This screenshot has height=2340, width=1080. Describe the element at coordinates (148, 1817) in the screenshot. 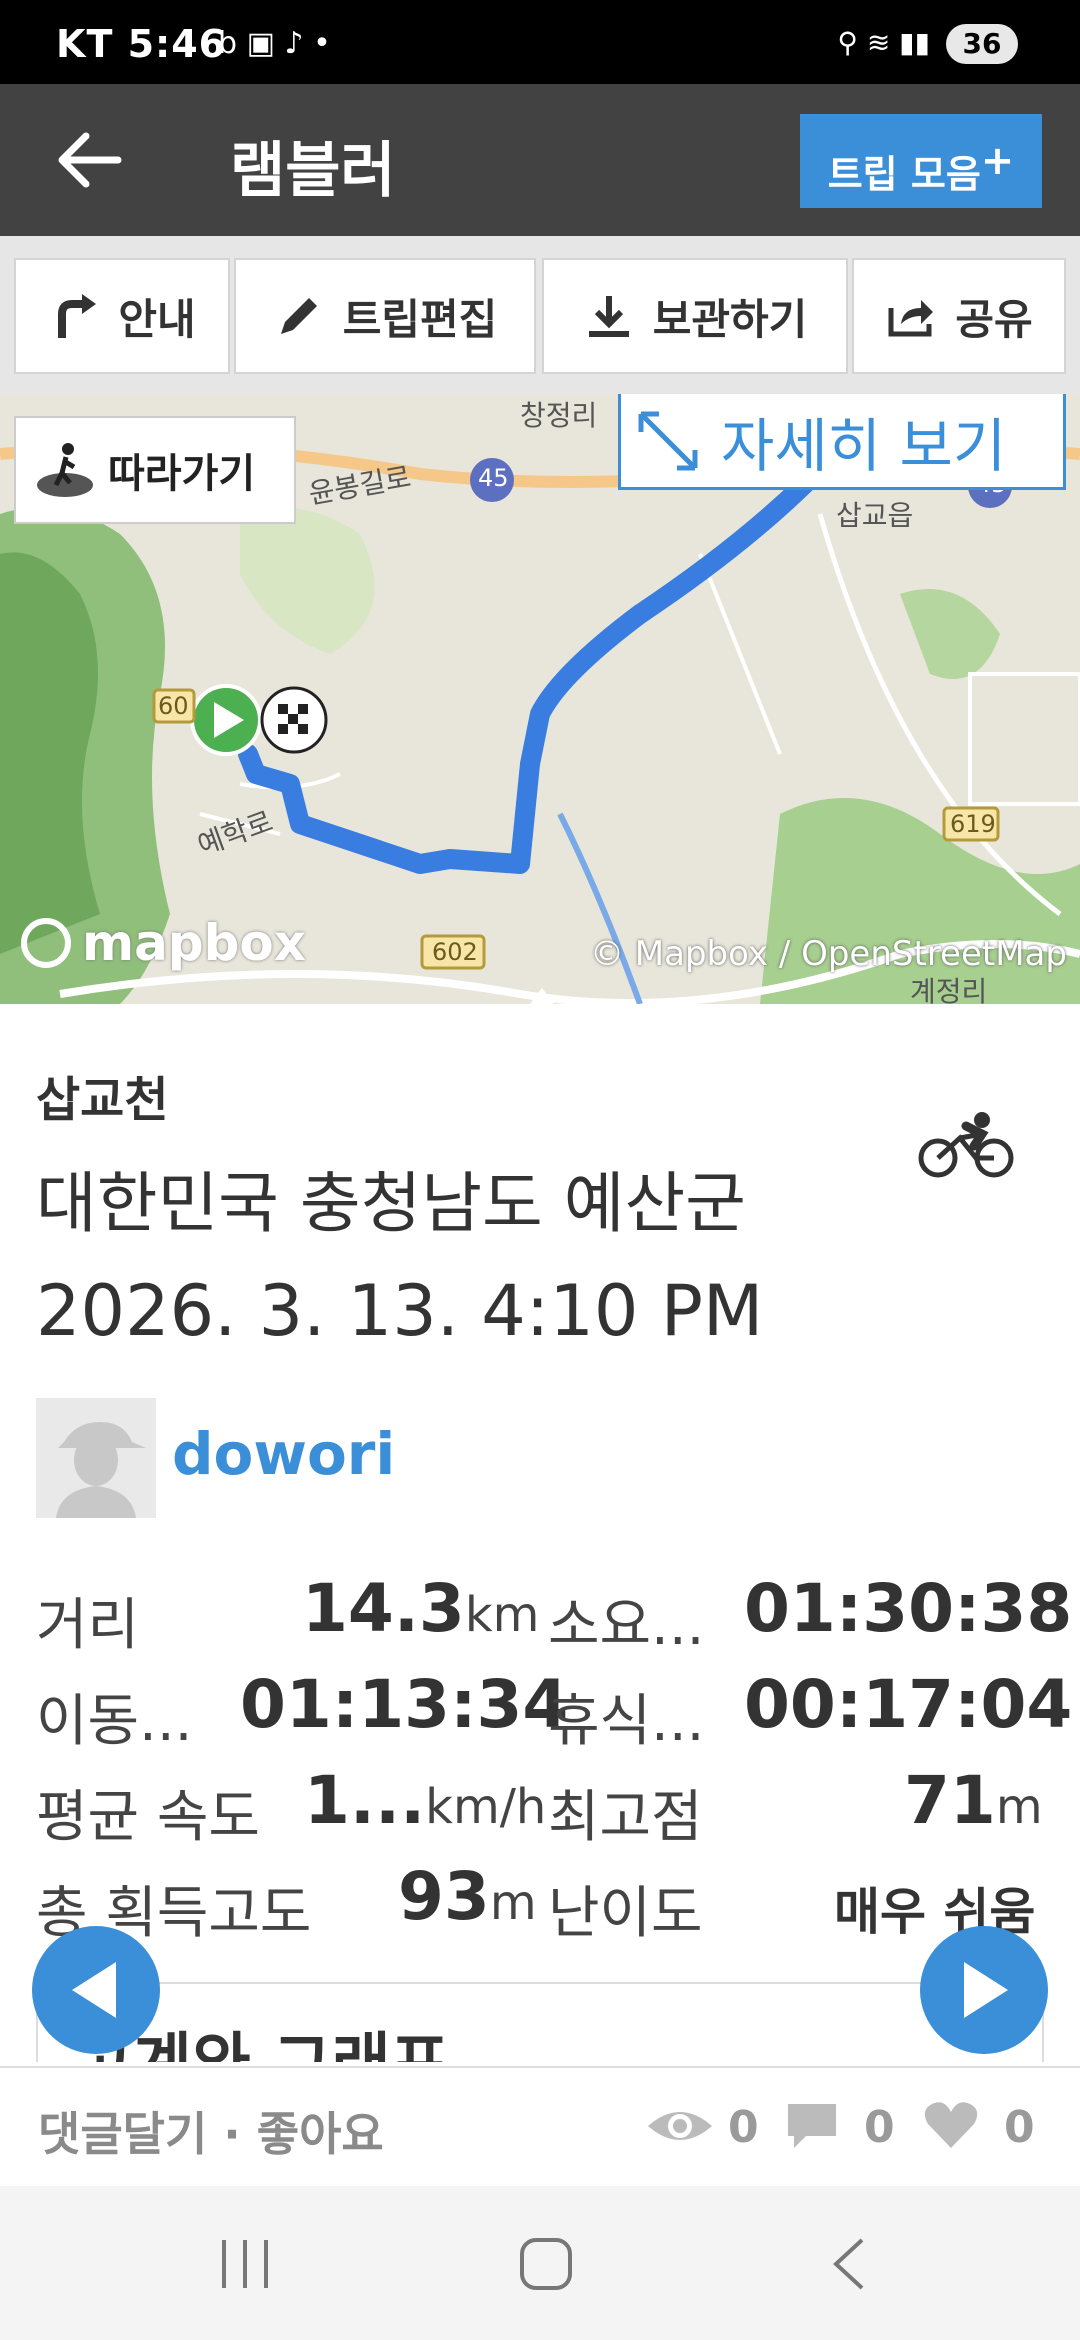

I see `stat-label-avg-speed: 평균 속도` at that location.